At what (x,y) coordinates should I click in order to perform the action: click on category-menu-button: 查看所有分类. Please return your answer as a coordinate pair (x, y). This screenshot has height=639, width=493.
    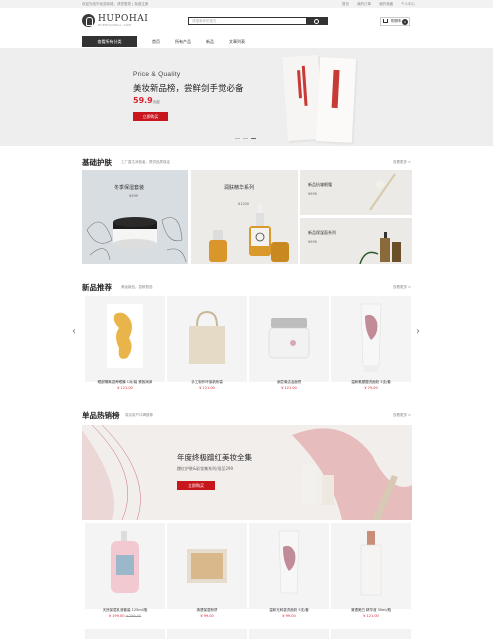
    Looking at the image, I should click on (109, 41).